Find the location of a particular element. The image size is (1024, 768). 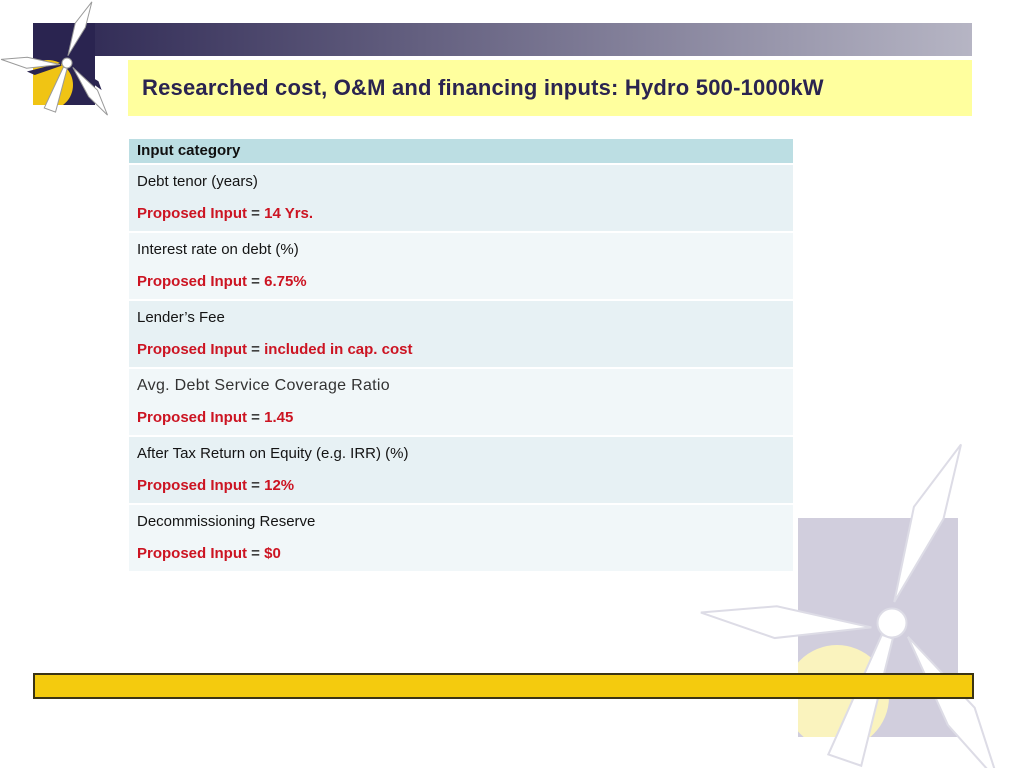

row-category: Lender’s Fee is located at coordinates (181, 317).